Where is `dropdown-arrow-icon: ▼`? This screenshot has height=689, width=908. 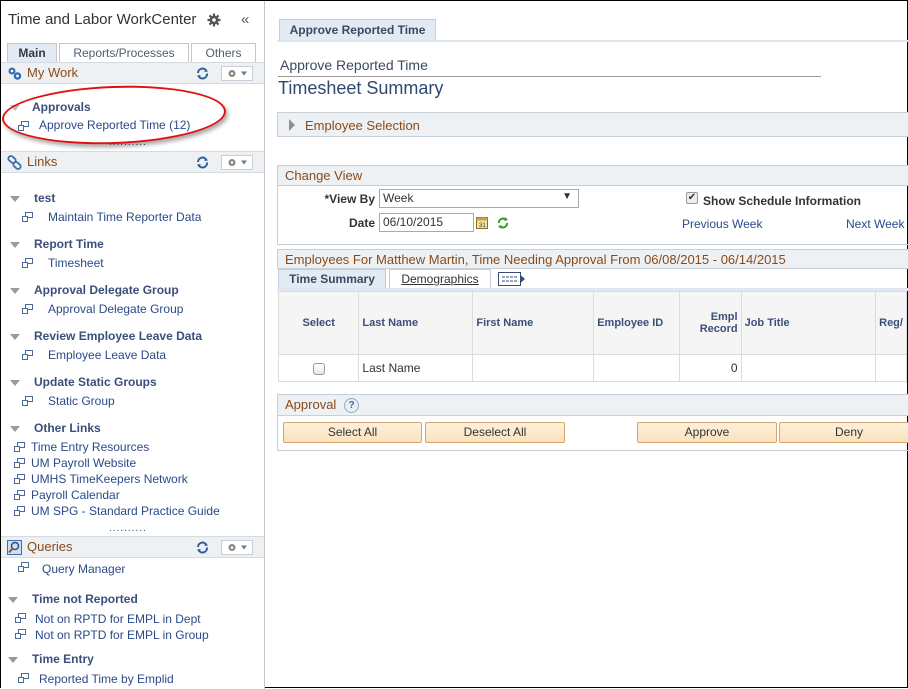 dropdown-arrow-icon: ▼ is located at coordinates (567, 196).